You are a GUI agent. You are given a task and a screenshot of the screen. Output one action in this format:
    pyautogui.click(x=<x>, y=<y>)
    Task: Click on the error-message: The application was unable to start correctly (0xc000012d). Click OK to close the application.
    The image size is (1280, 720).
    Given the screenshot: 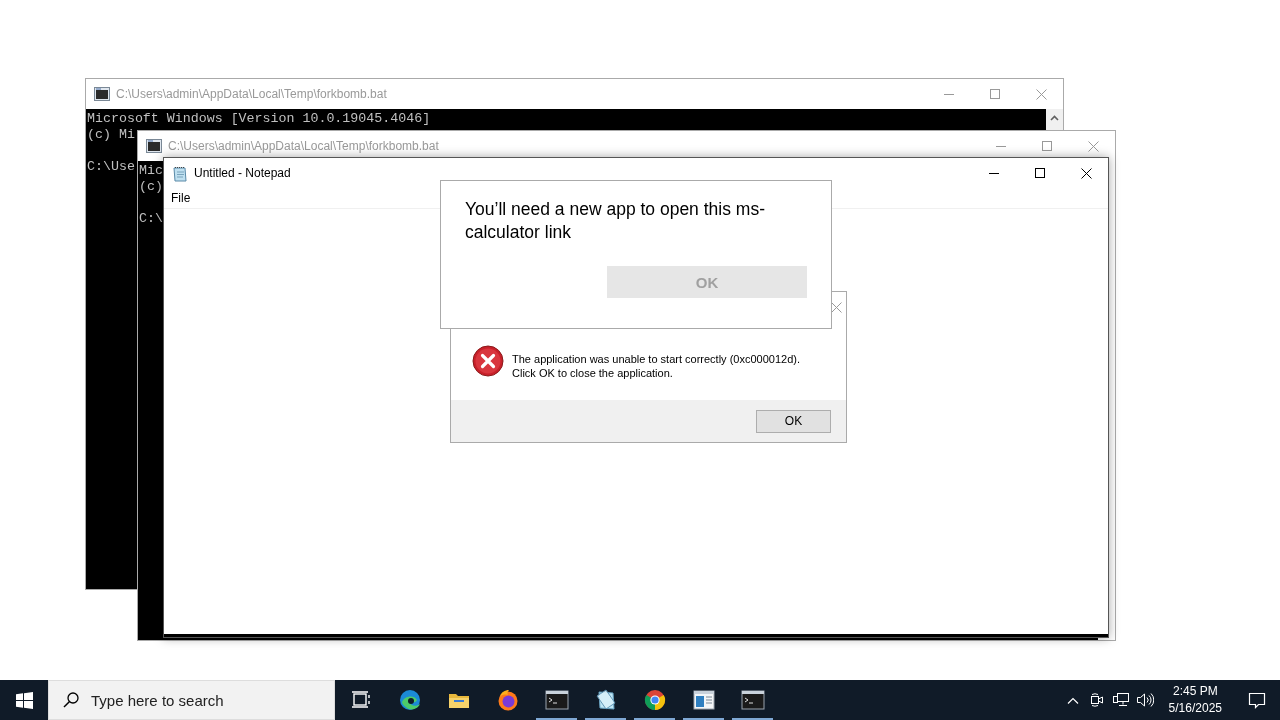 What is the action you would take?
    pyautogui.click(x=656, y=366)
    